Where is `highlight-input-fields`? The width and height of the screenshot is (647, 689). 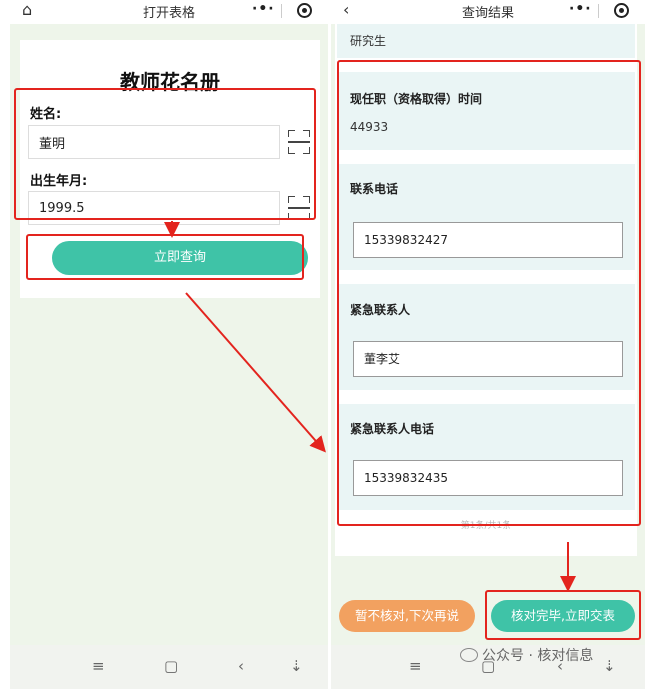
highlight-input-fields is located at coordinates (165, 154).